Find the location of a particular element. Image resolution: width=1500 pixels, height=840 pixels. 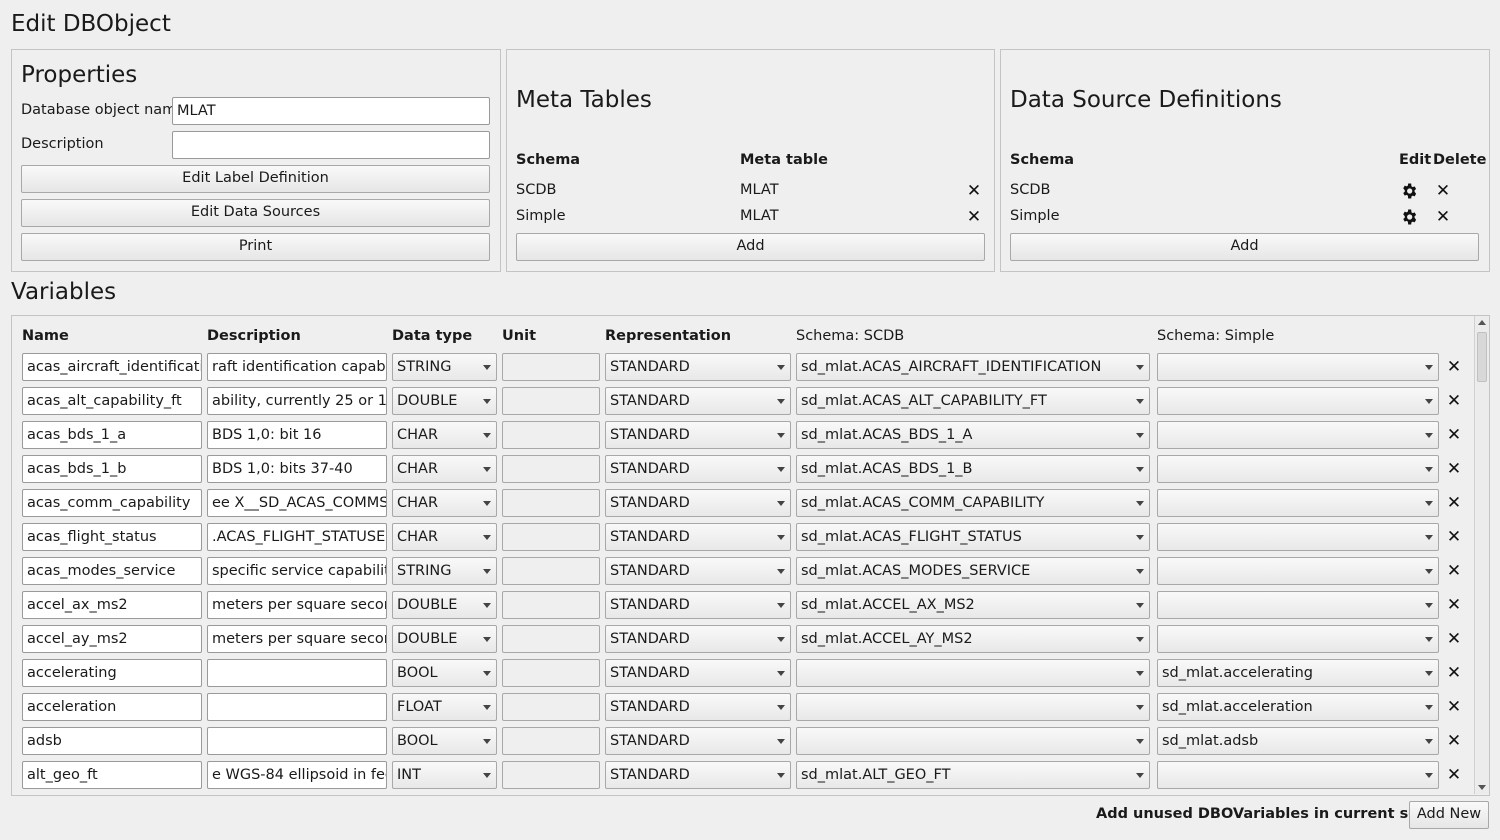

variable-name-field: acas_aircraft_identification is located at coordinates (112, 367).